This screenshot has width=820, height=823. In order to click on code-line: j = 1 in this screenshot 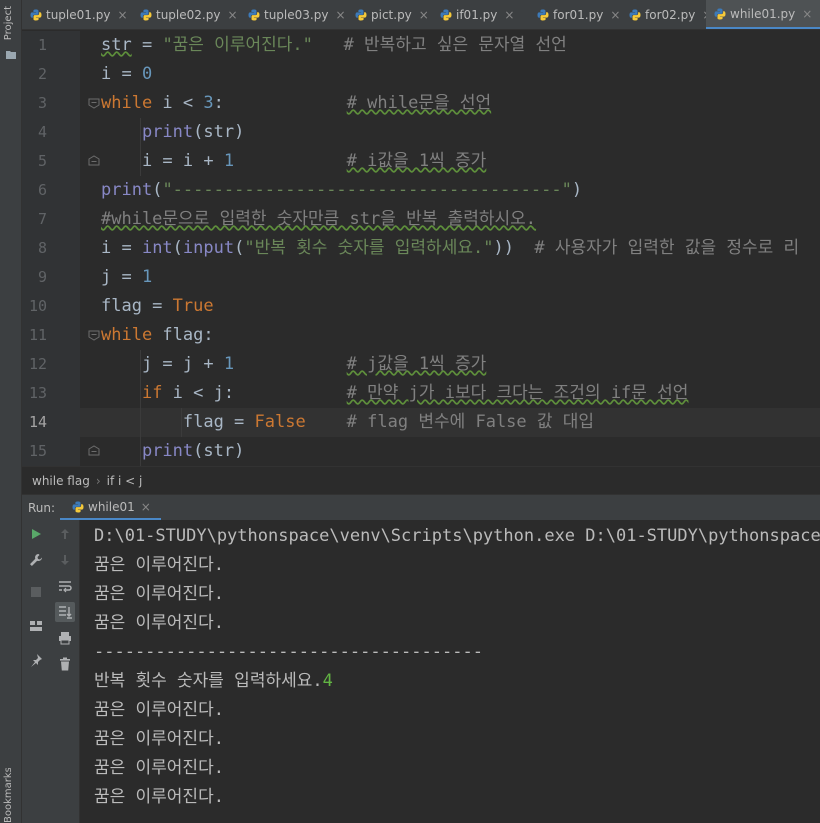, I will do `click(450, 277)`.